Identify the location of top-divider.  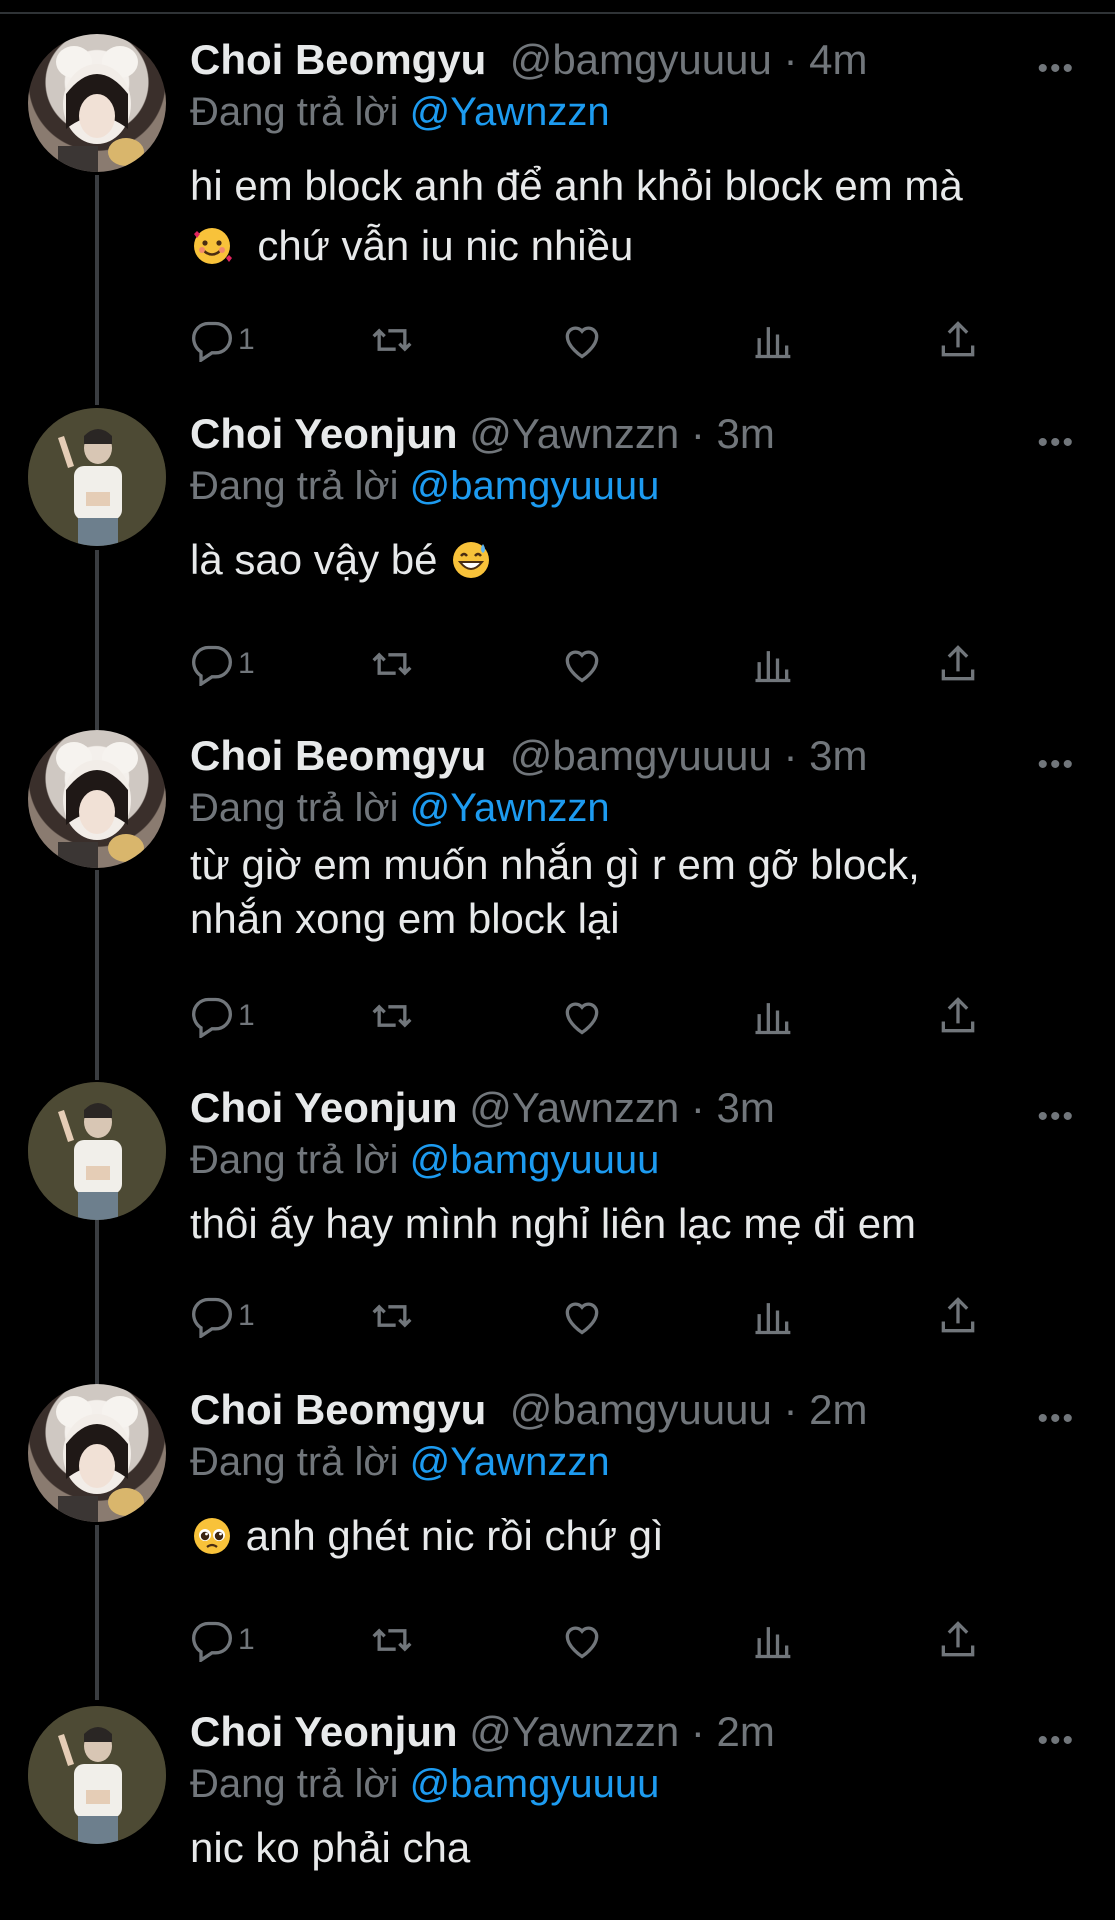
(557, 7).